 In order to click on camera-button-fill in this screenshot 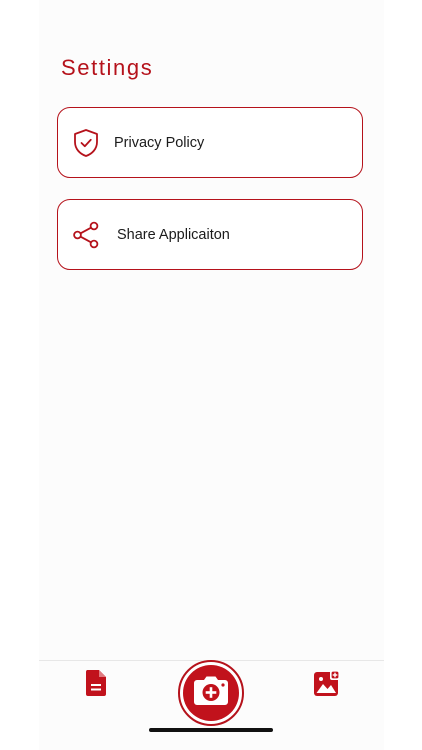, I will do `click(211, 693)`.